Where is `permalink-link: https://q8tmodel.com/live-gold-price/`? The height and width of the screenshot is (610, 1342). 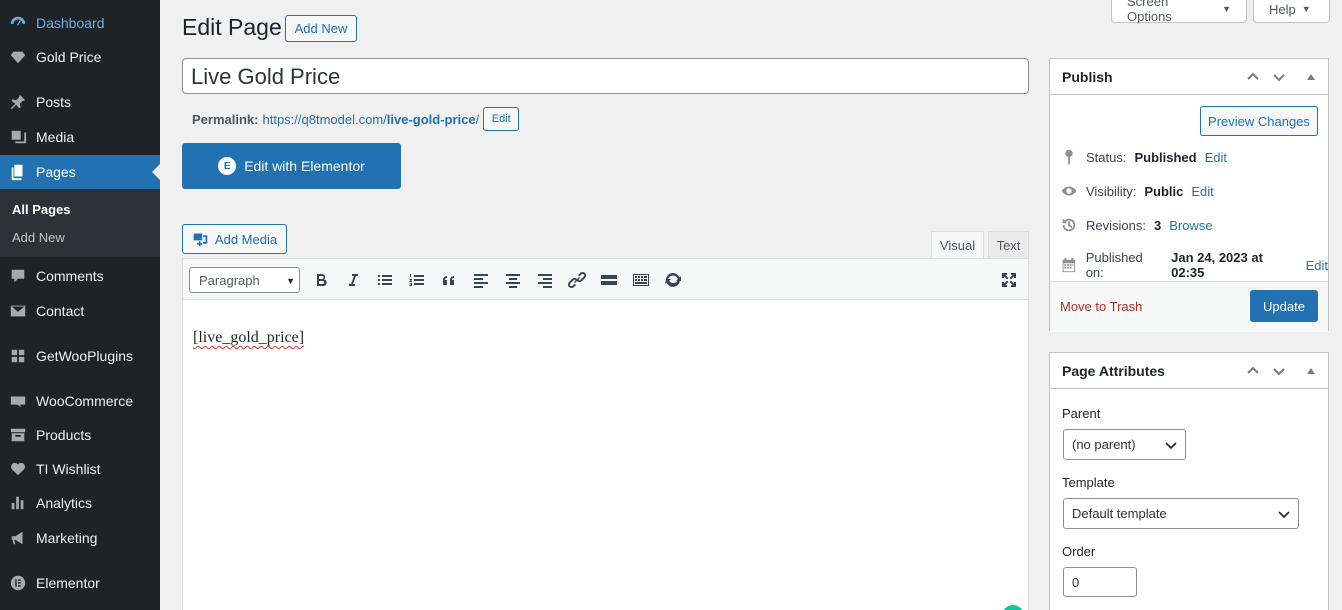
permalink-link: https://q8tmodel.com/live-gold-price/ is located at coordinates (370, 119).